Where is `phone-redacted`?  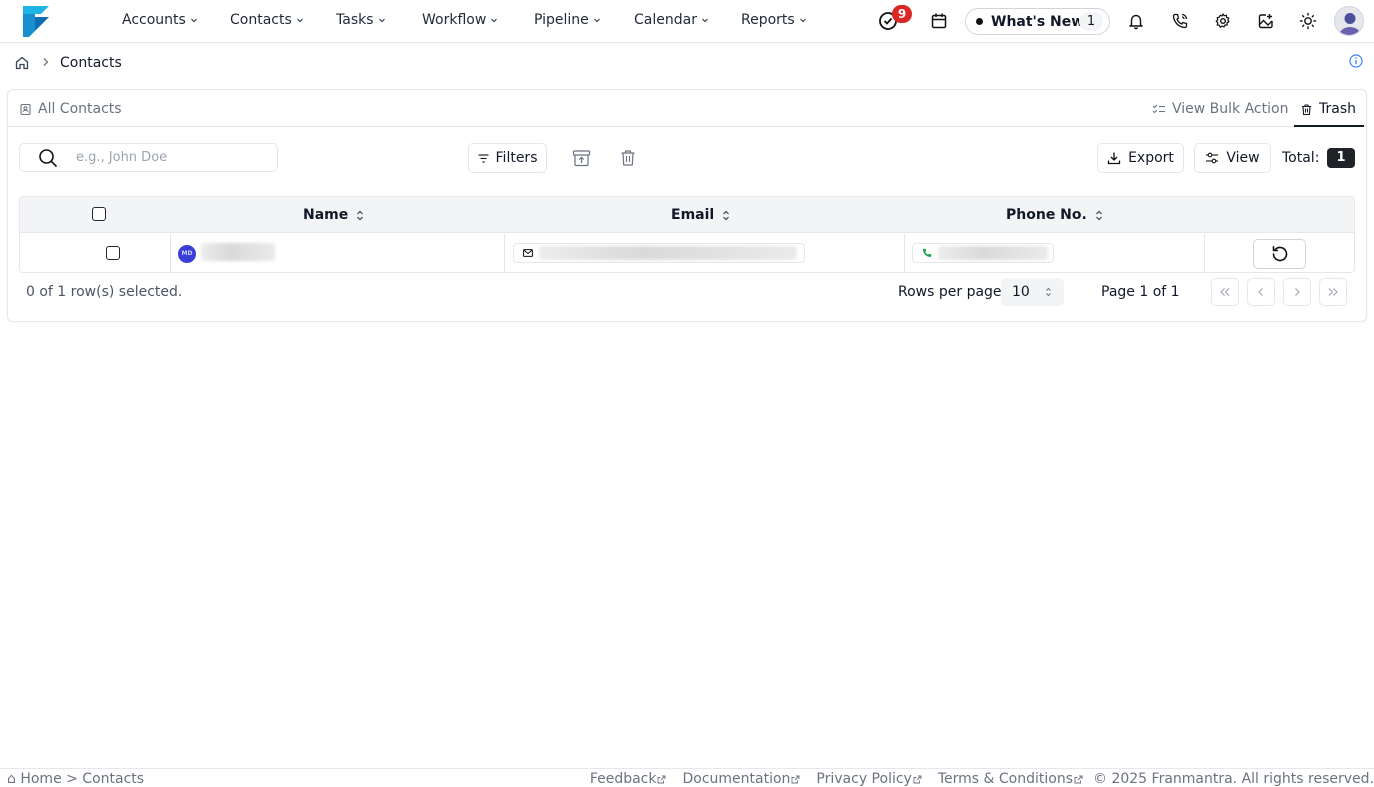 phone-redacted is located at coordinates (993, 253).